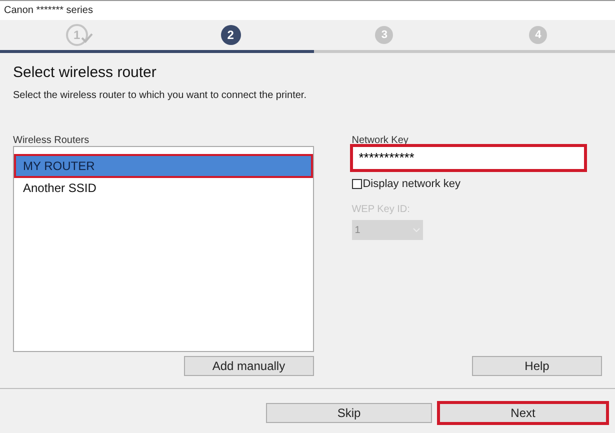 The image size is (615, 433). What do you see at coordinates (77, 35) in the screenshot?
I see `step-number: 1` at bounding box center [77, 35].